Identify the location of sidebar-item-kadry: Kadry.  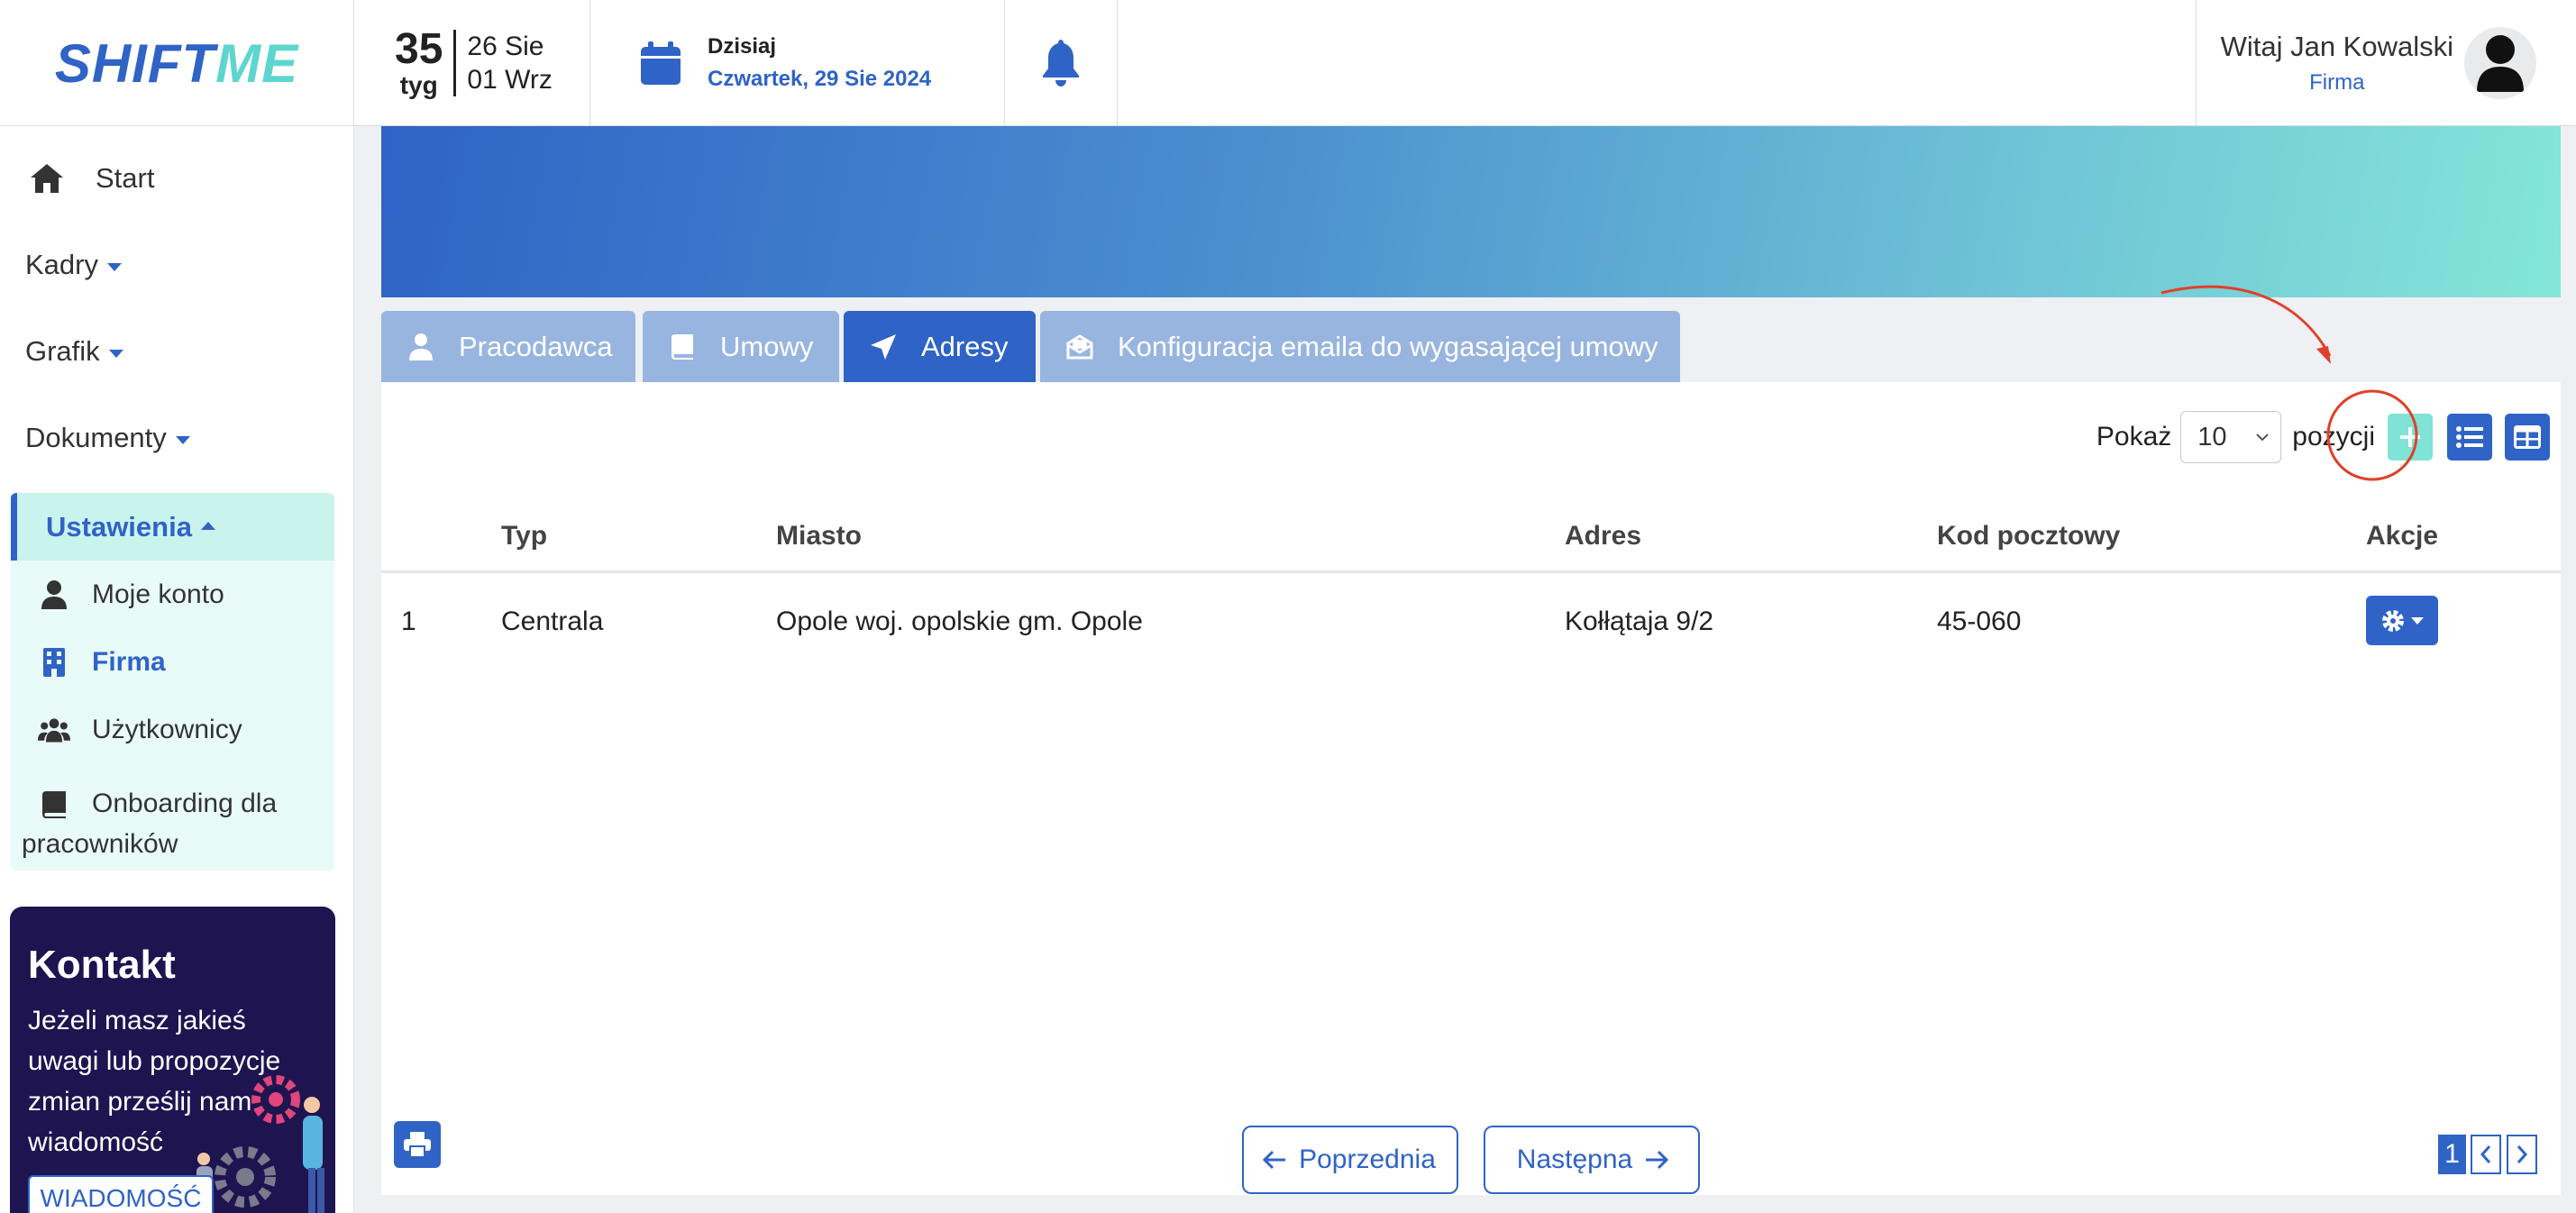
(73, 265).